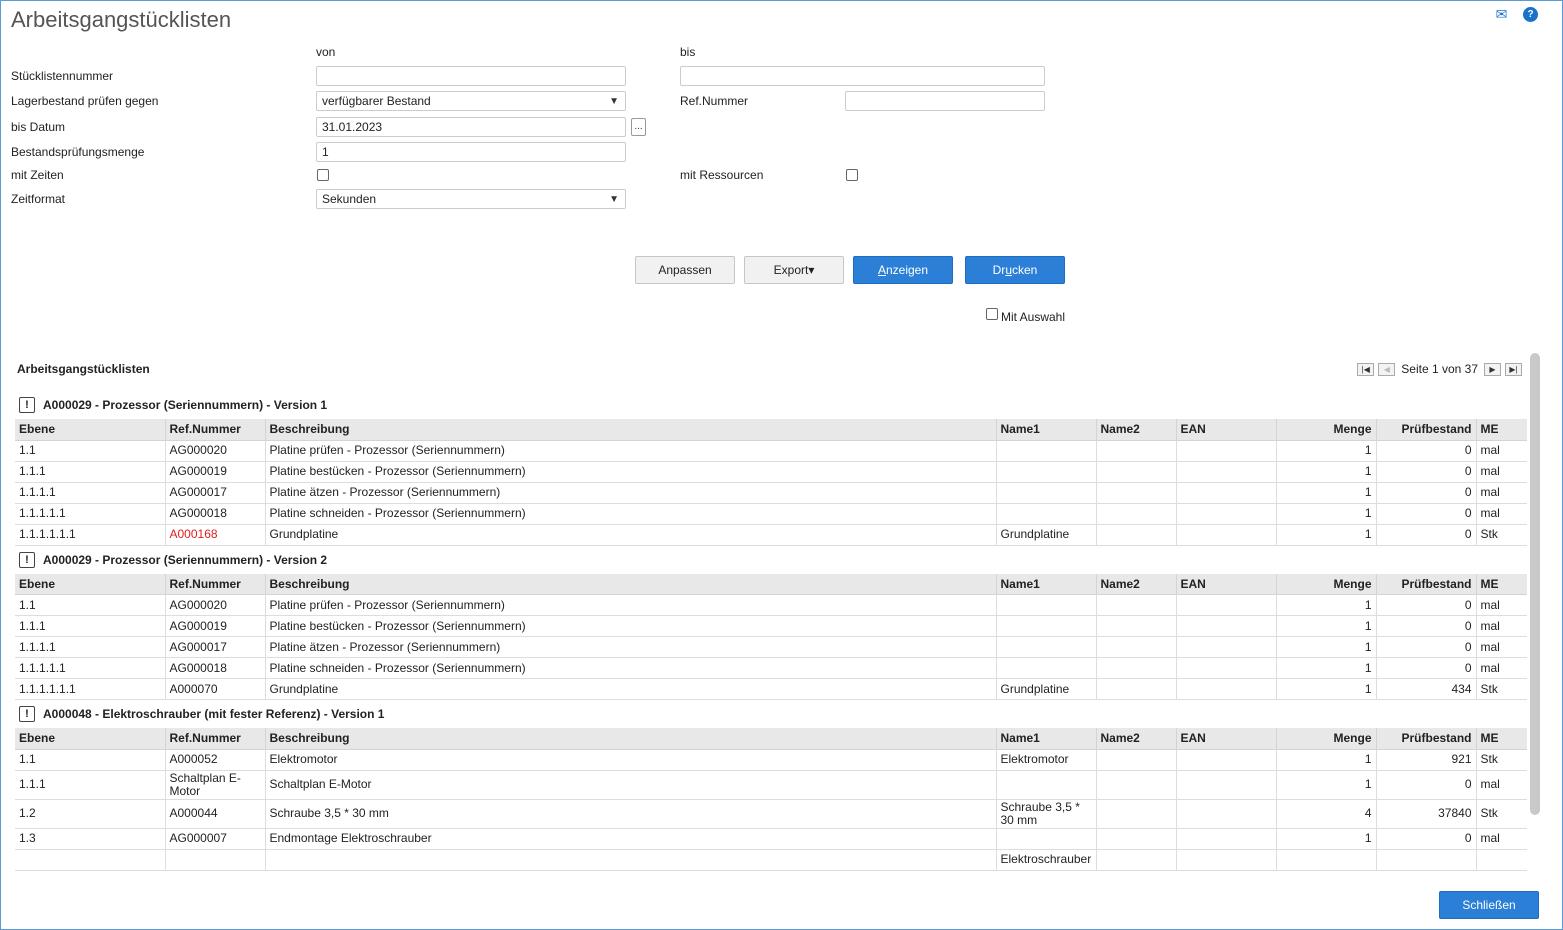 The height and width of the screenshot is (930, 1563). I want to click on last-page-icon: ▶|, so click(1513, 369).